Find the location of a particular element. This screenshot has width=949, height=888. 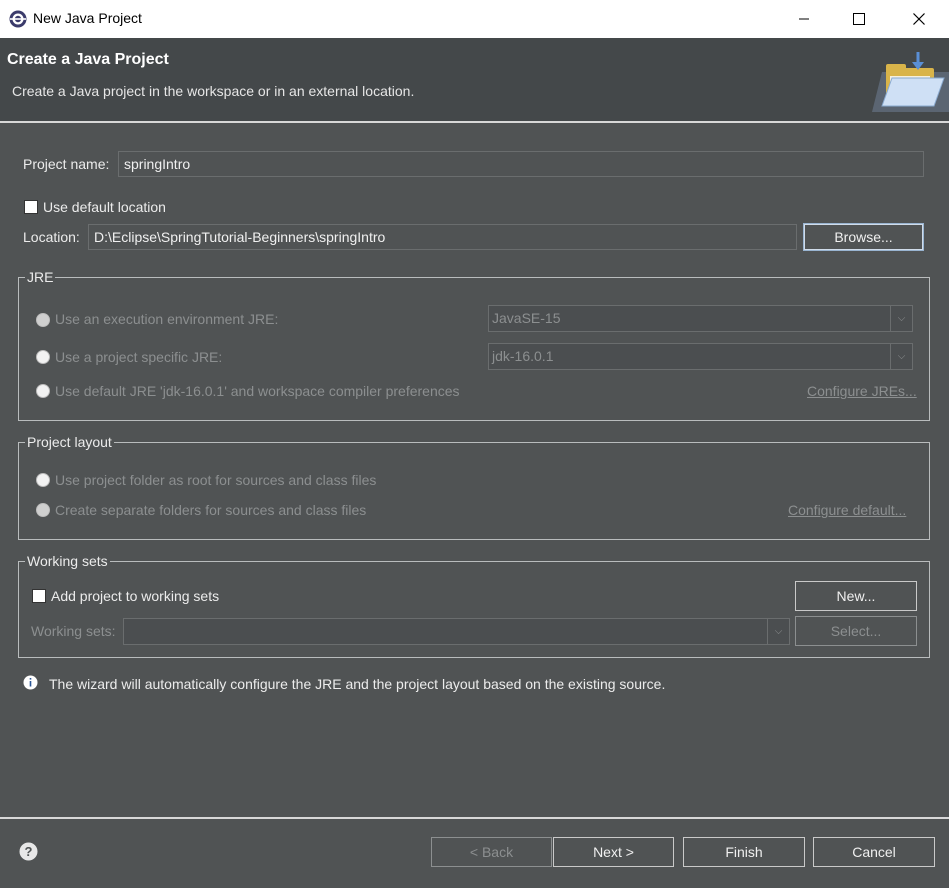

project-name-input: springIntro is located at coordinates (521, 164).